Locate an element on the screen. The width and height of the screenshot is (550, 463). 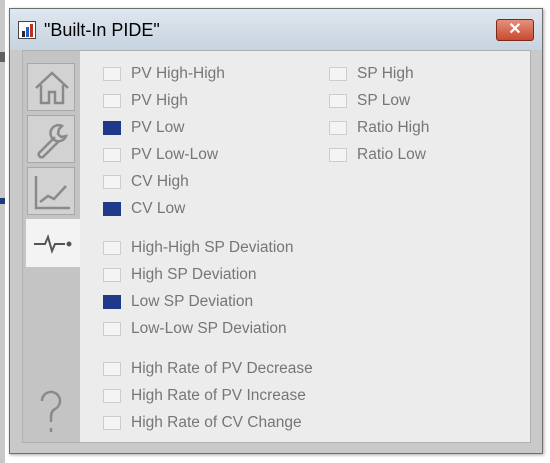
close-button: ✕ is located at coordinates (515, 30).